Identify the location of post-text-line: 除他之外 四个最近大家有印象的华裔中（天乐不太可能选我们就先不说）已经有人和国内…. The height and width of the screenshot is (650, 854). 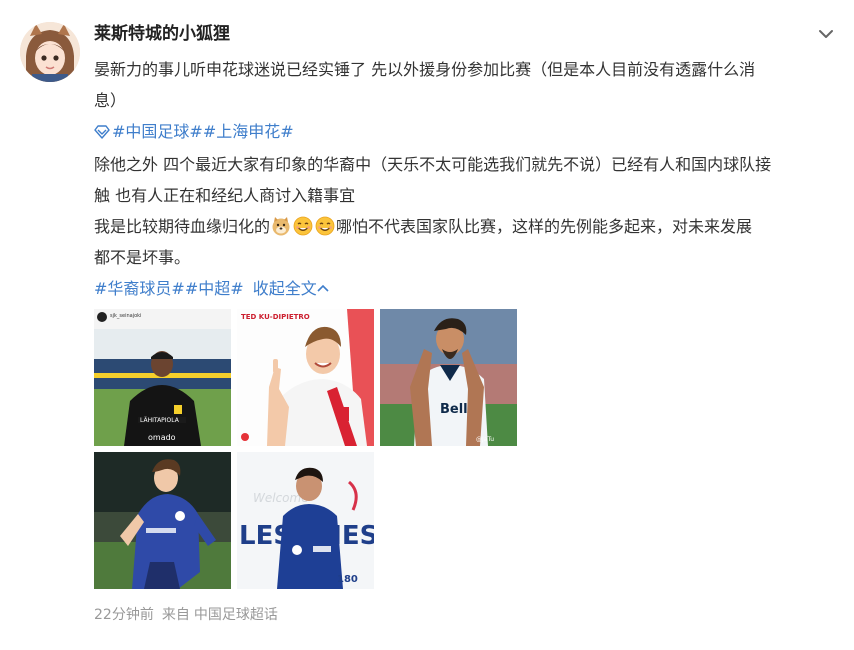
(433, 164).